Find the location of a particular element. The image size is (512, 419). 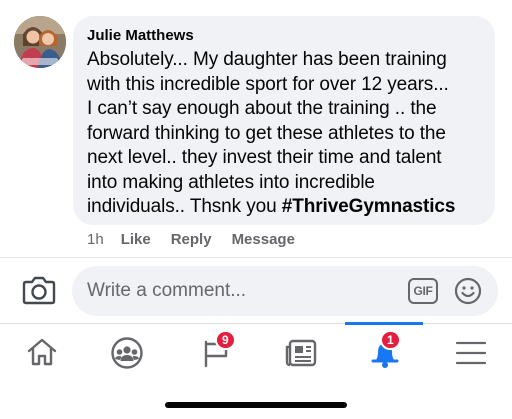

nav-menu is located at coordinates (470, 351).